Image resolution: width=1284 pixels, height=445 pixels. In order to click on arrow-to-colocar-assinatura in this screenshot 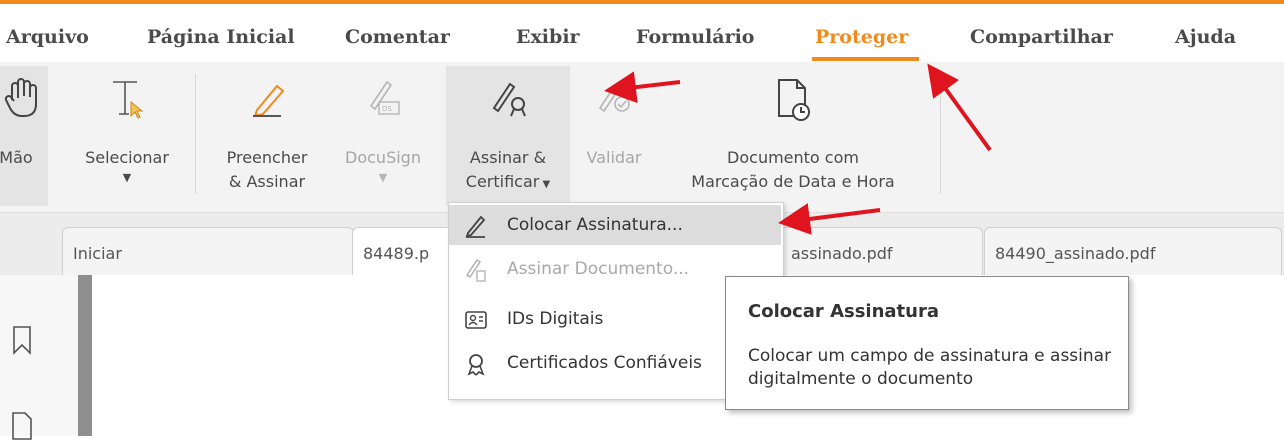, I will do `click(829, 219)`.